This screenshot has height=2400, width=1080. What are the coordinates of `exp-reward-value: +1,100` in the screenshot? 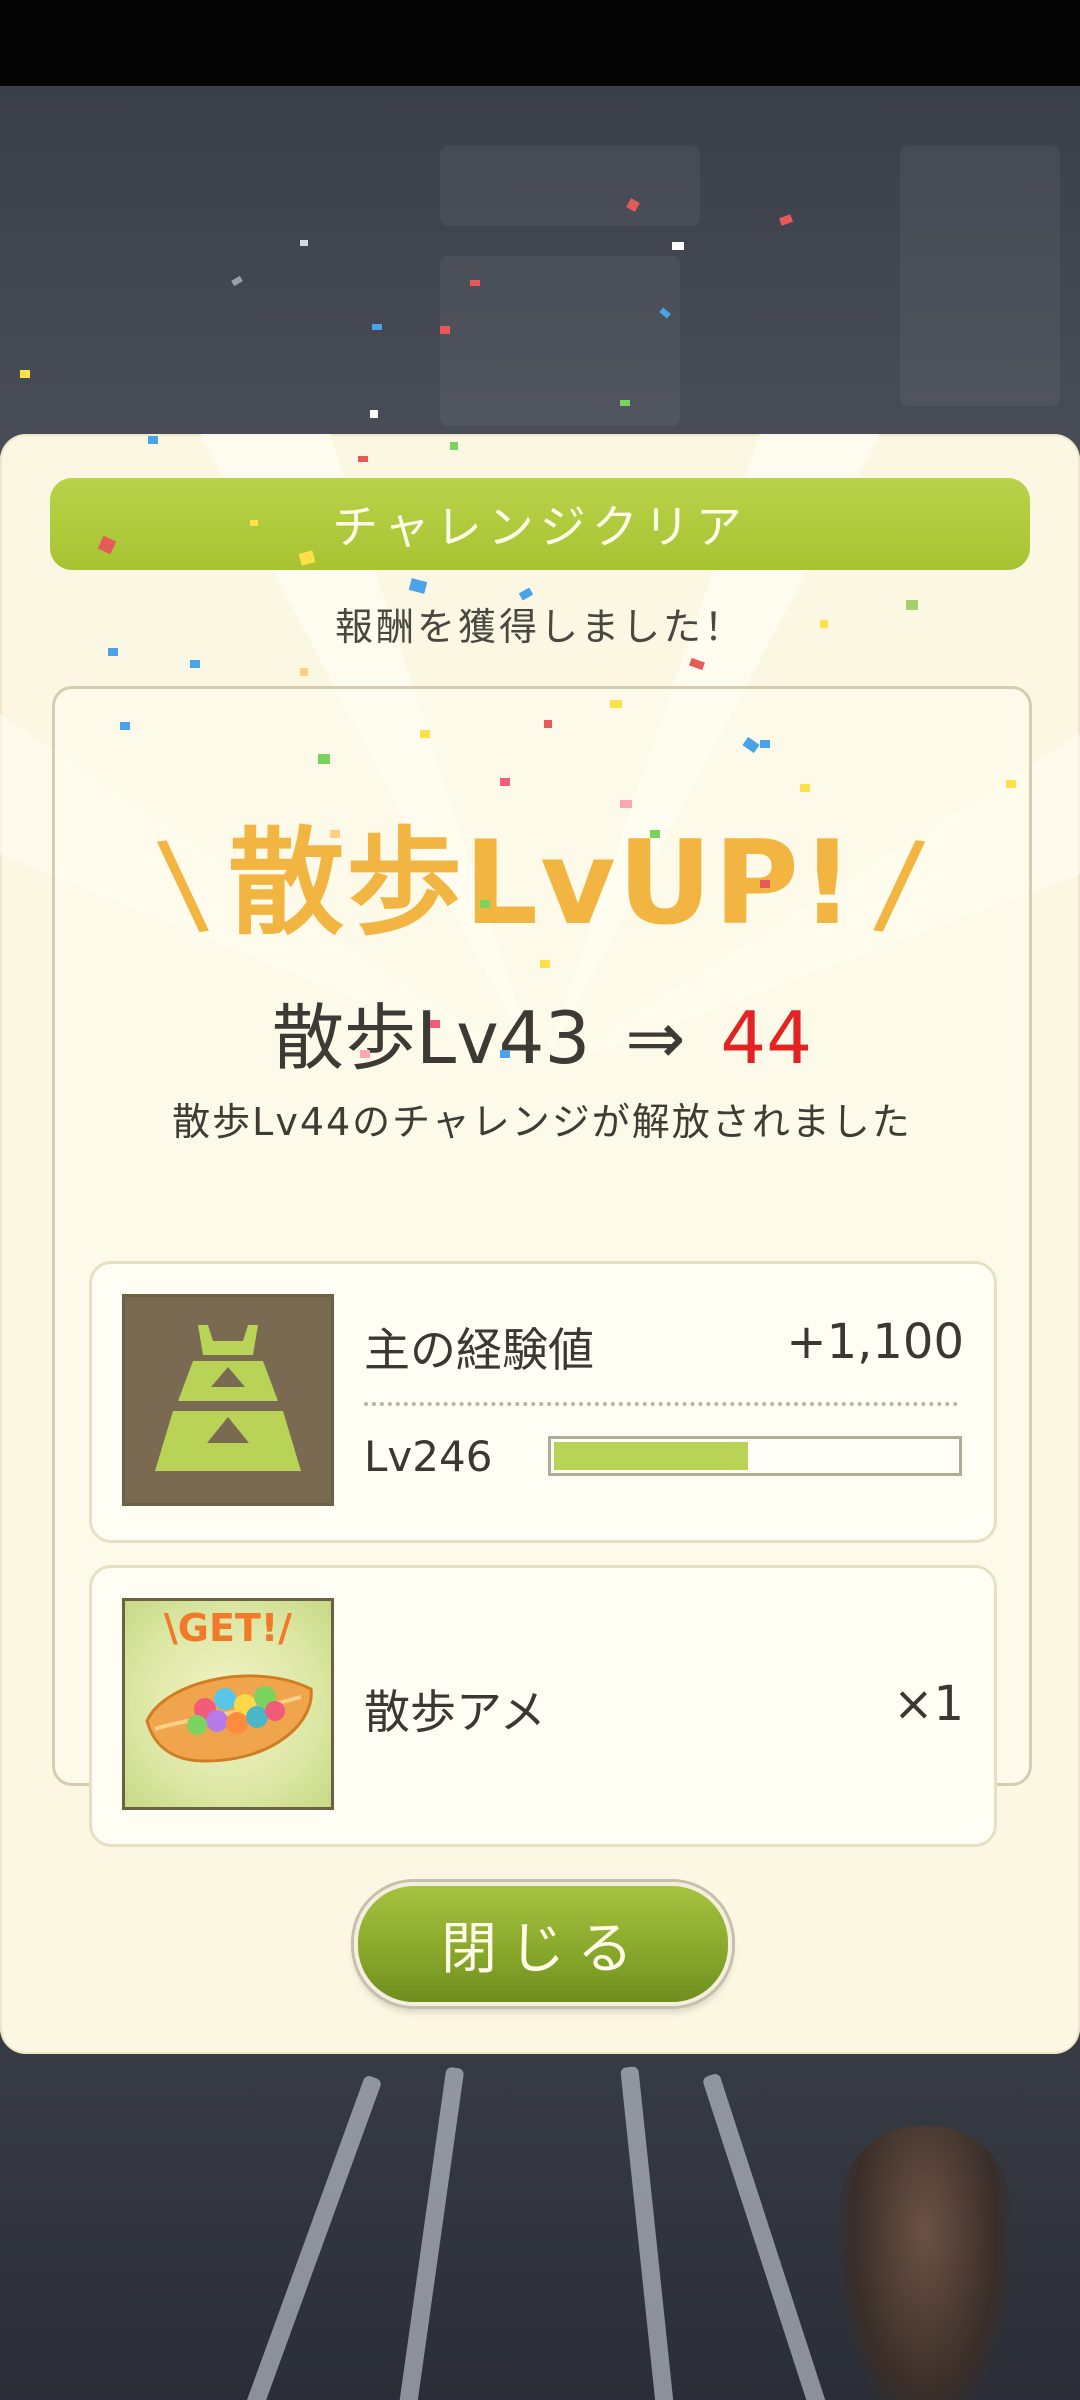 It's located at (875, 1342).